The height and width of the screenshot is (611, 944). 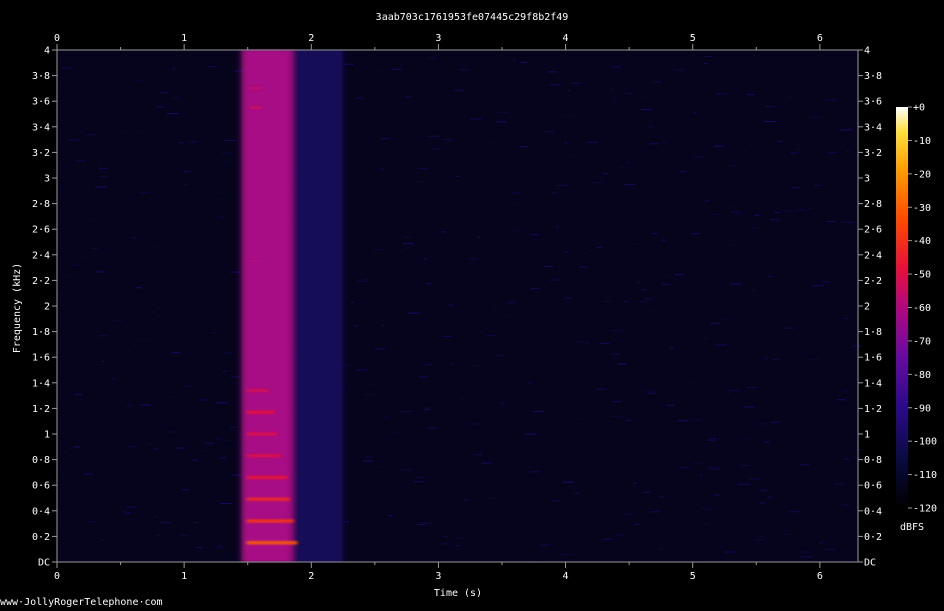 I want to click on y-tick-label: 1, so click(x=867, y=435).